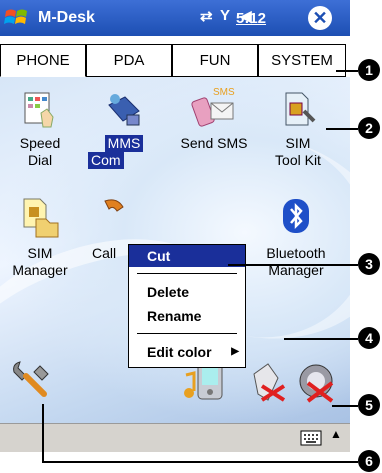 This screenshot has width=382, height=473. I want to click on call-shortcut: Call, so click(112, 229).